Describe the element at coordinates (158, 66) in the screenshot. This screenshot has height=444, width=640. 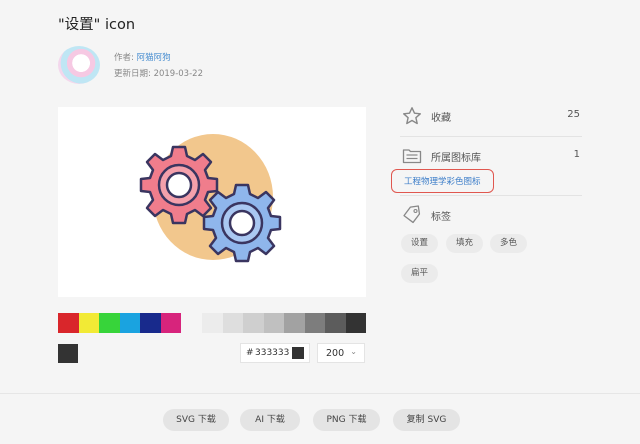
I see `author-meta: 作者: 阿猫阿狗 更新日期: 2019-03-22` at that location.